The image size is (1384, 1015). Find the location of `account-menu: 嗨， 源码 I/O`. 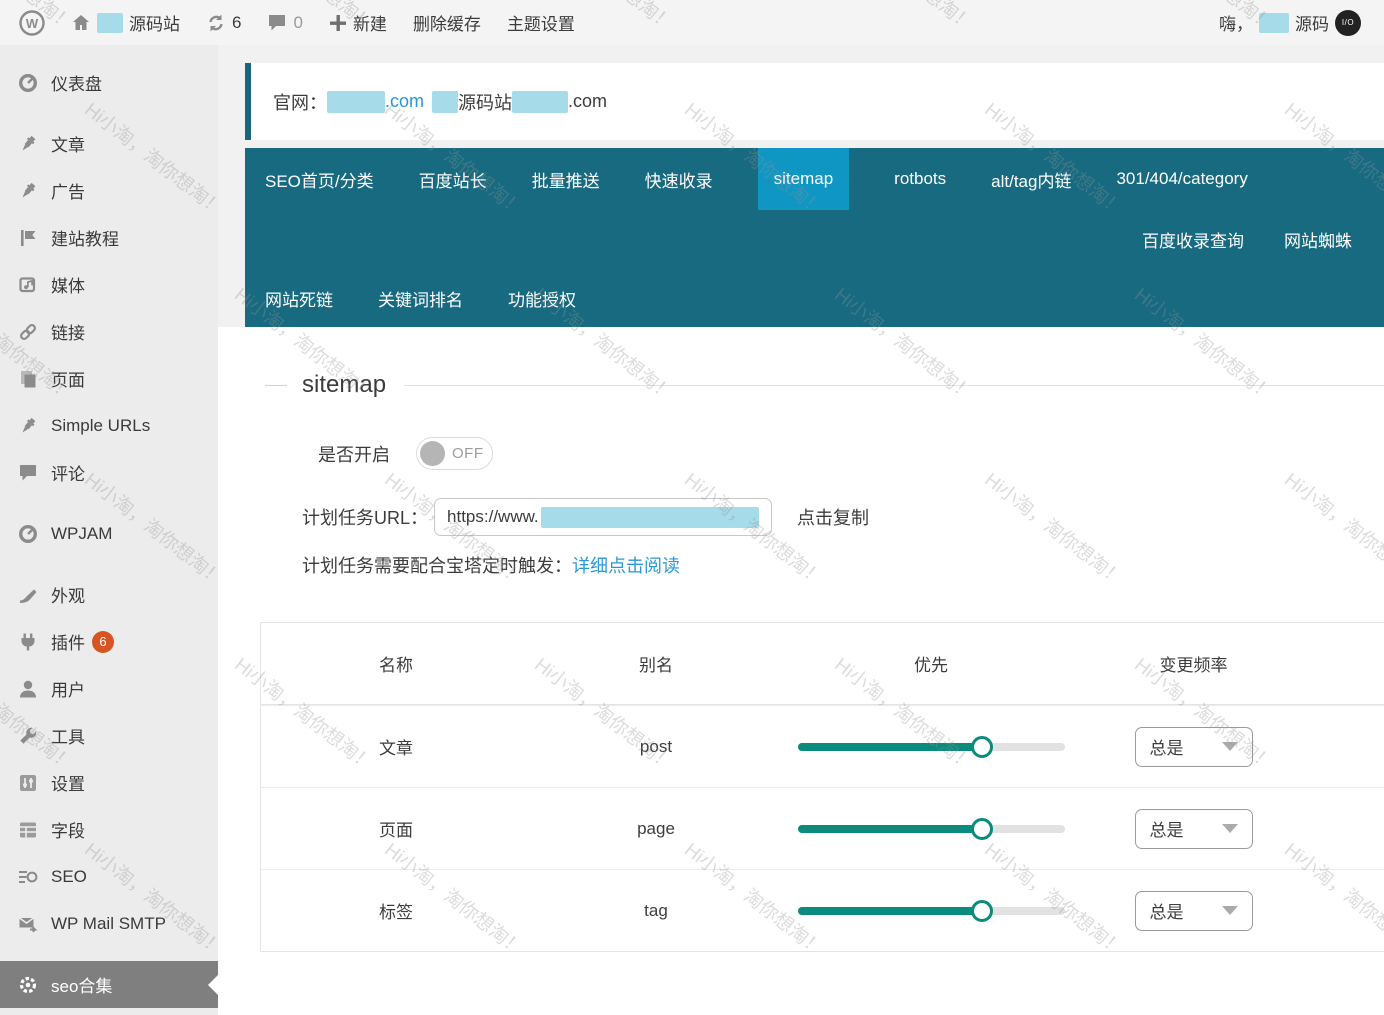

account-menu: 嗨， 源码 I/O is located at coordinates (1290, 22).